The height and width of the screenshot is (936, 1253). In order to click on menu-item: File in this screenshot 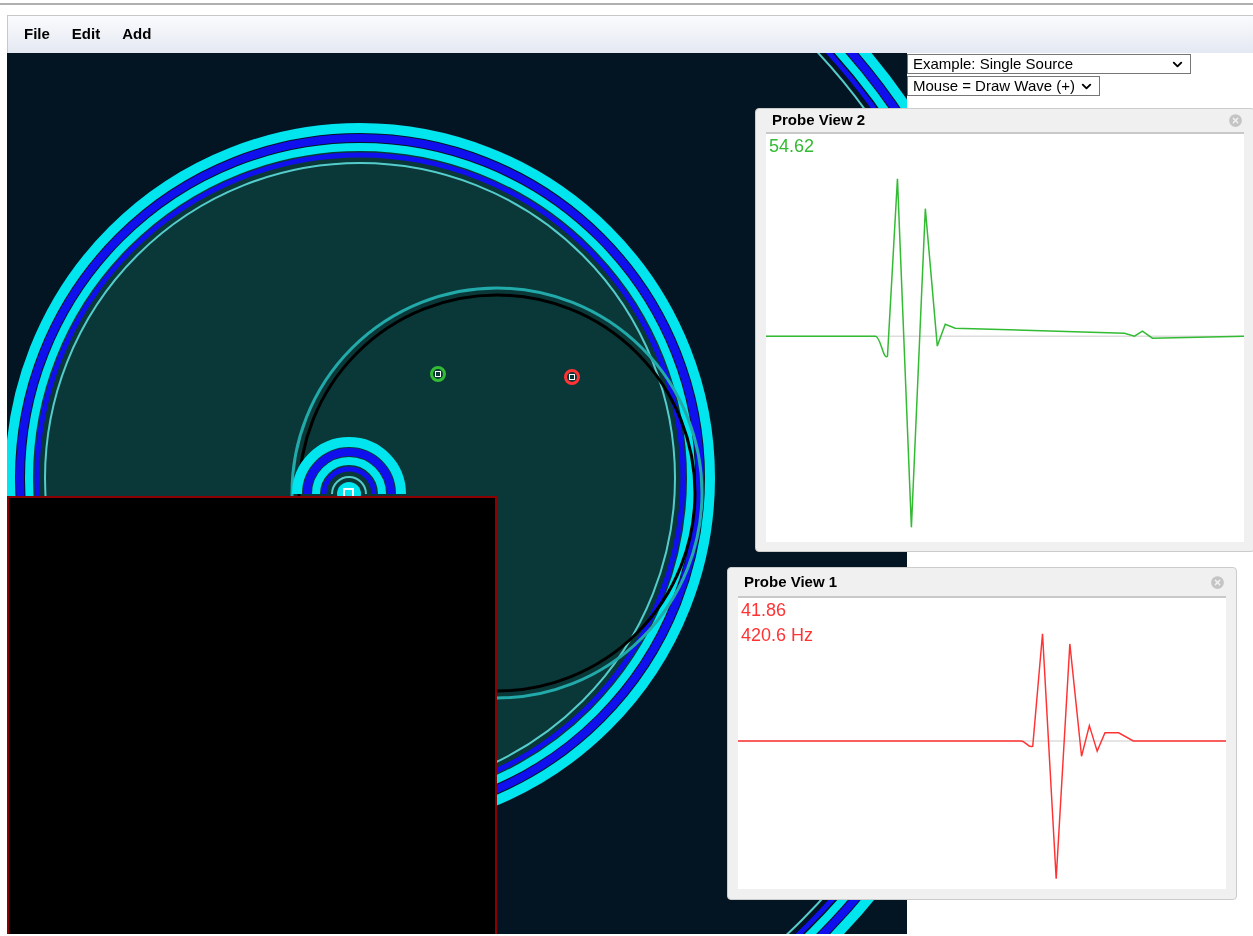, I will do `click(37, 34)`.